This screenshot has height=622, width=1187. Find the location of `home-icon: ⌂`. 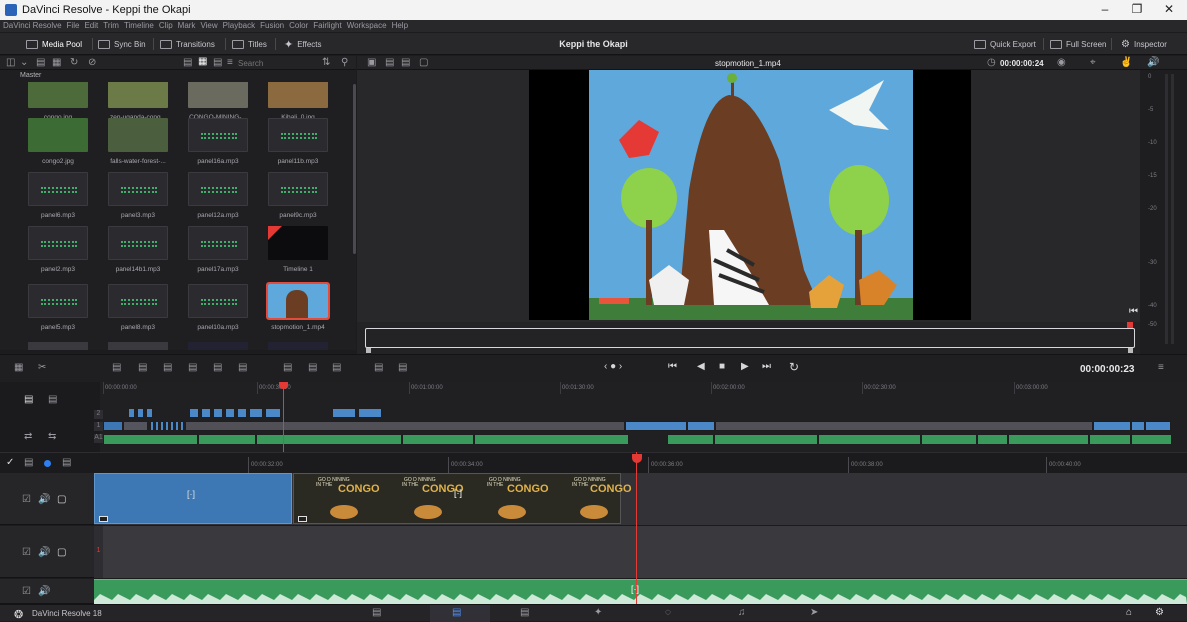

home-icon: ⌂ is located at coordinates (1129, 612).